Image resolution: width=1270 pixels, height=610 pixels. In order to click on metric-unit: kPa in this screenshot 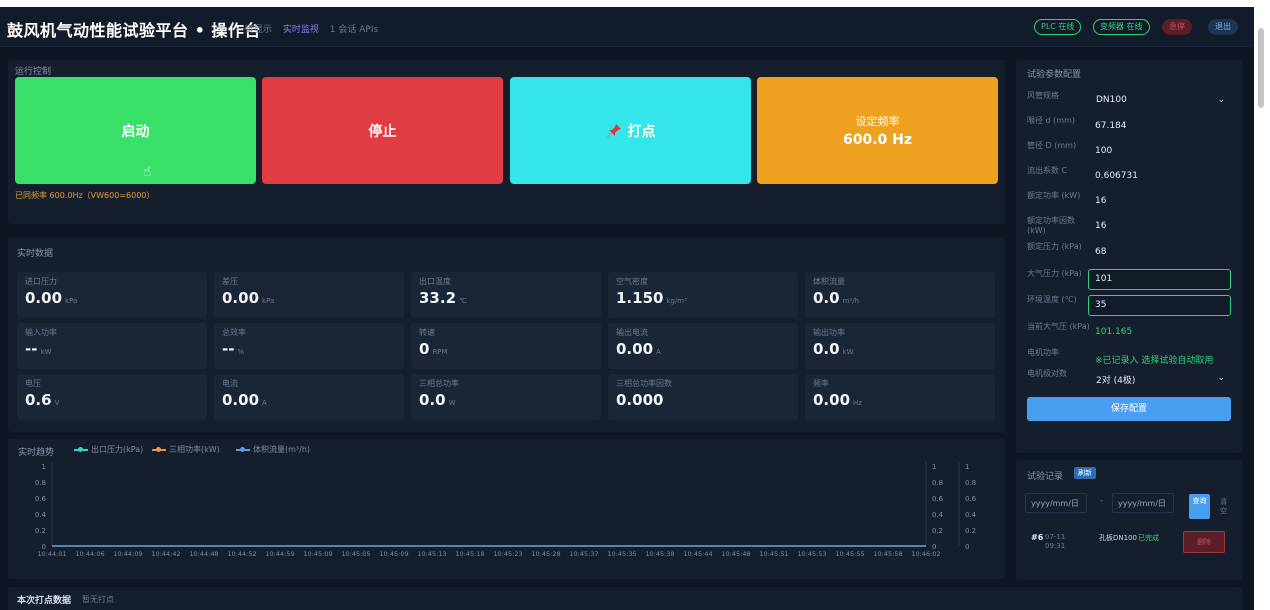, I will do `click(71, 301)`.